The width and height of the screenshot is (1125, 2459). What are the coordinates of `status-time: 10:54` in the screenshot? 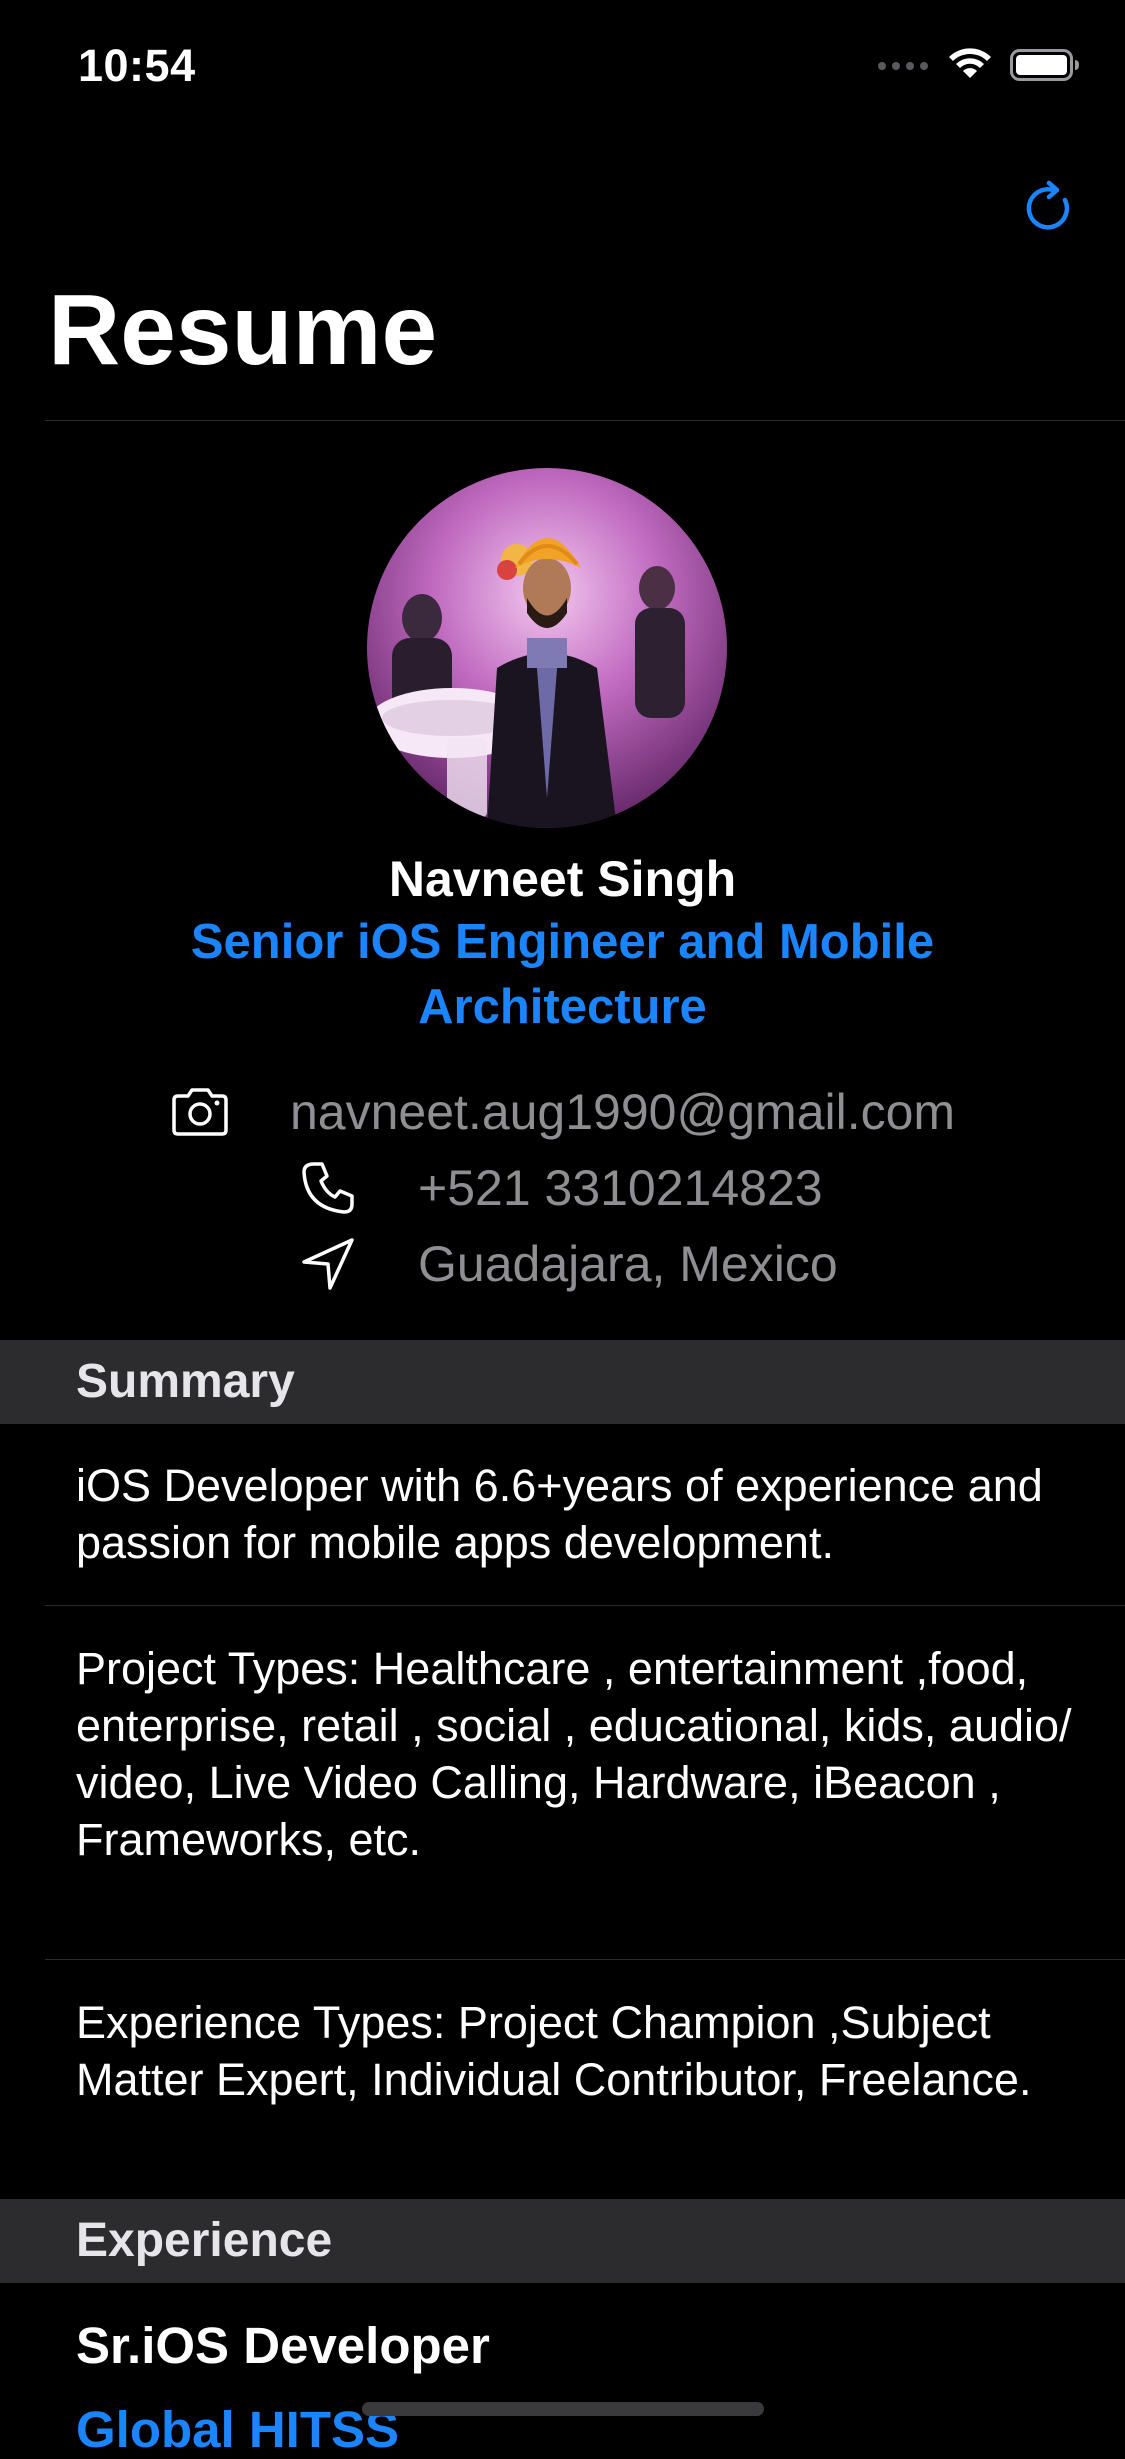 It's located at (137, 65).